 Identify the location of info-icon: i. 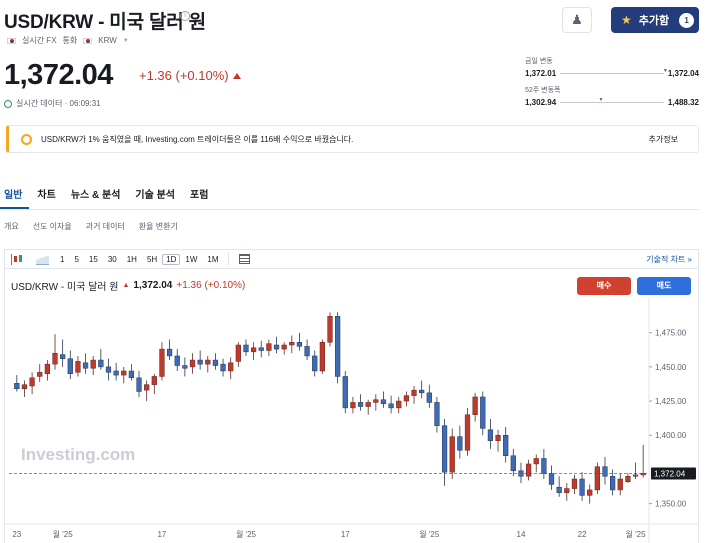
(185, 16).